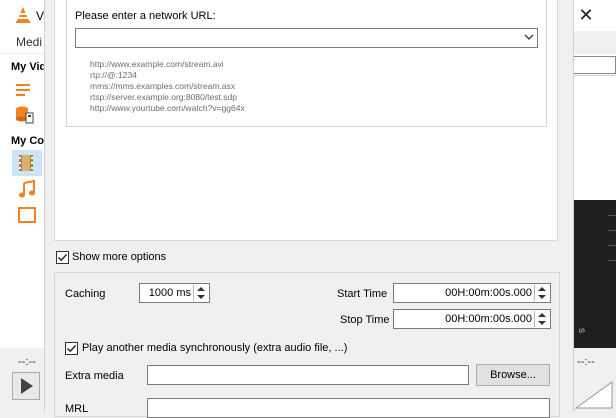 This screenshot has height=418, width=616. Describe the element at coordinates (77, 409) in the screenshot. I see `mrl-label: MRL` at that location.